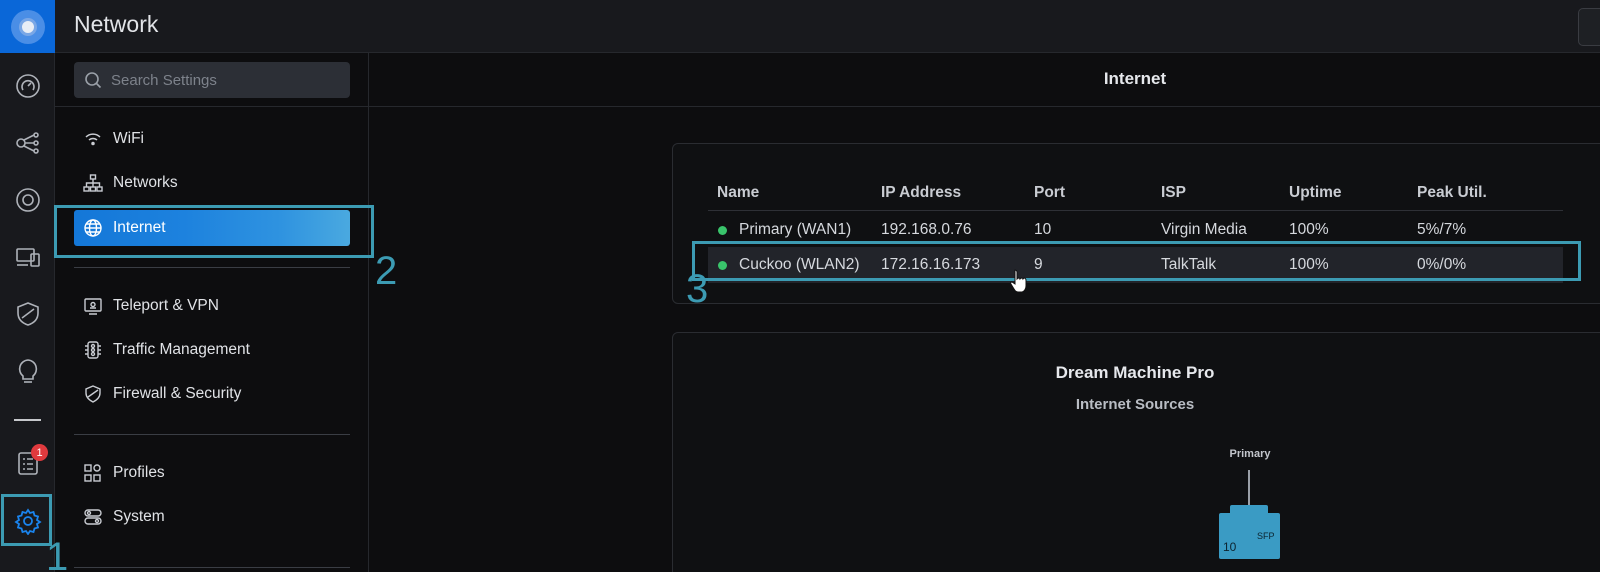  I want to click on wifi-icon, so click(93, 139).